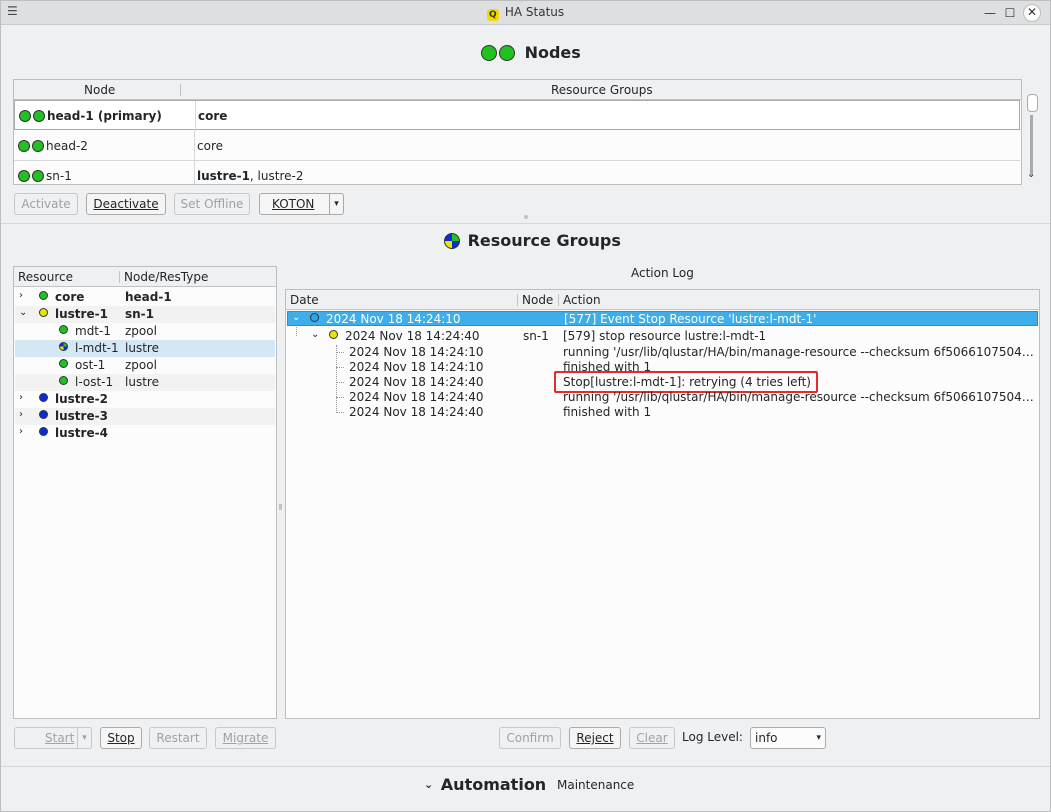 The image size is (1051, 812). Describe the element at coordinates (1010, 13) in the screenshot. I see `maximize-button: ☐` at that location.